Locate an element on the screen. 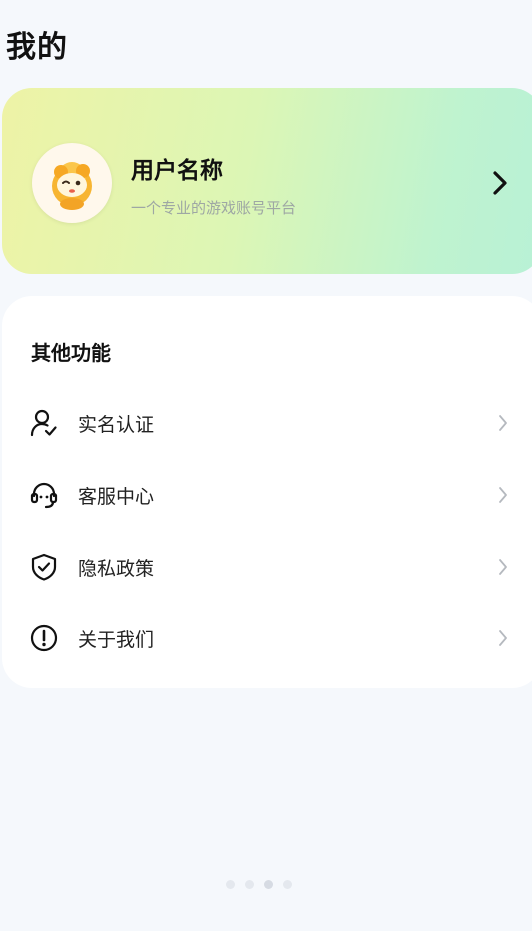 The width and height of the screenshot is (532, 931). avatar is located at coordinates (72, 183).